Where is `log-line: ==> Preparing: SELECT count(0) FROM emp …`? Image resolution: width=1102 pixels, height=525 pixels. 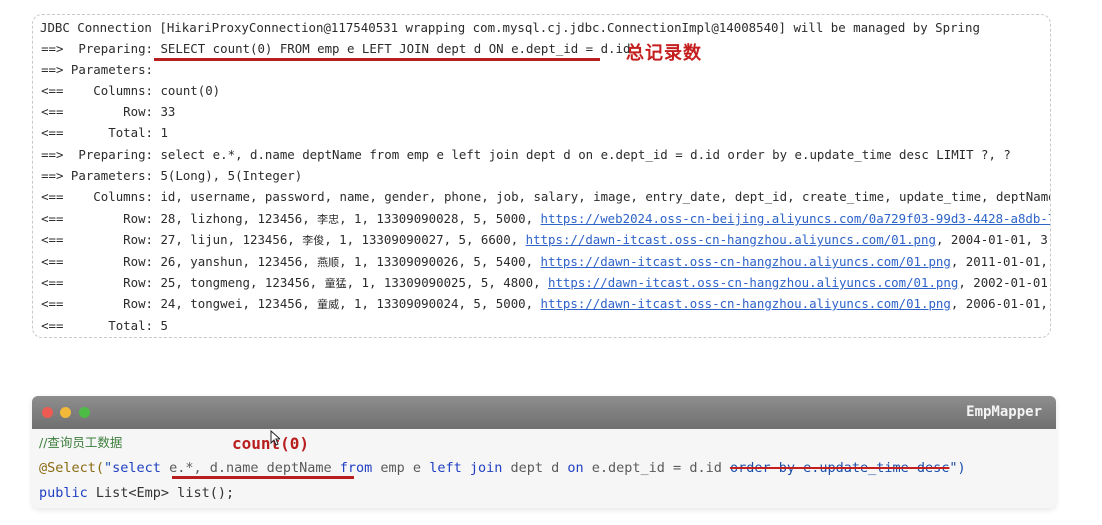
log-line: ==> Preparing: SELECT count(0) FROM emp … is located at coordinates (335, 49).